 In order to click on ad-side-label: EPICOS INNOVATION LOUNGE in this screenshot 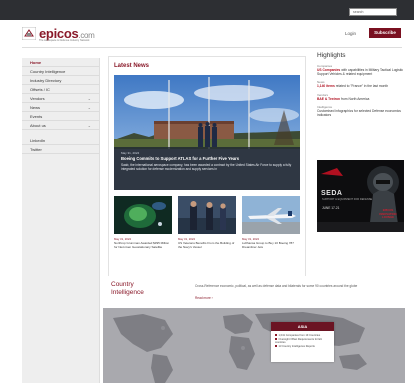, I will do `click(388, 213)`.